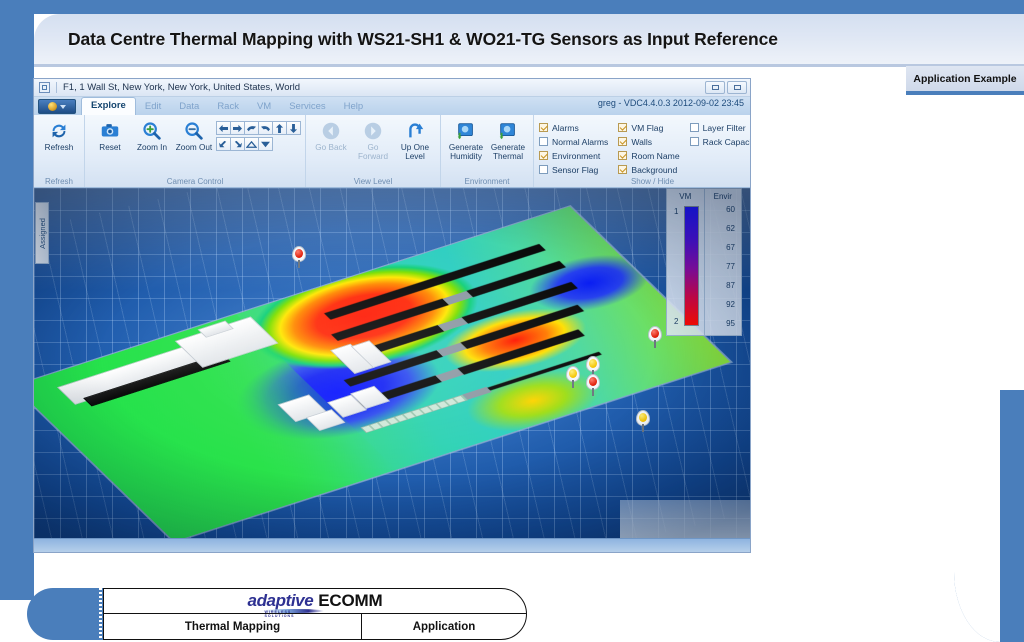 The height and width of the screenshot is (642, 1024). I want to click on globe-icon, so click(52, 106).